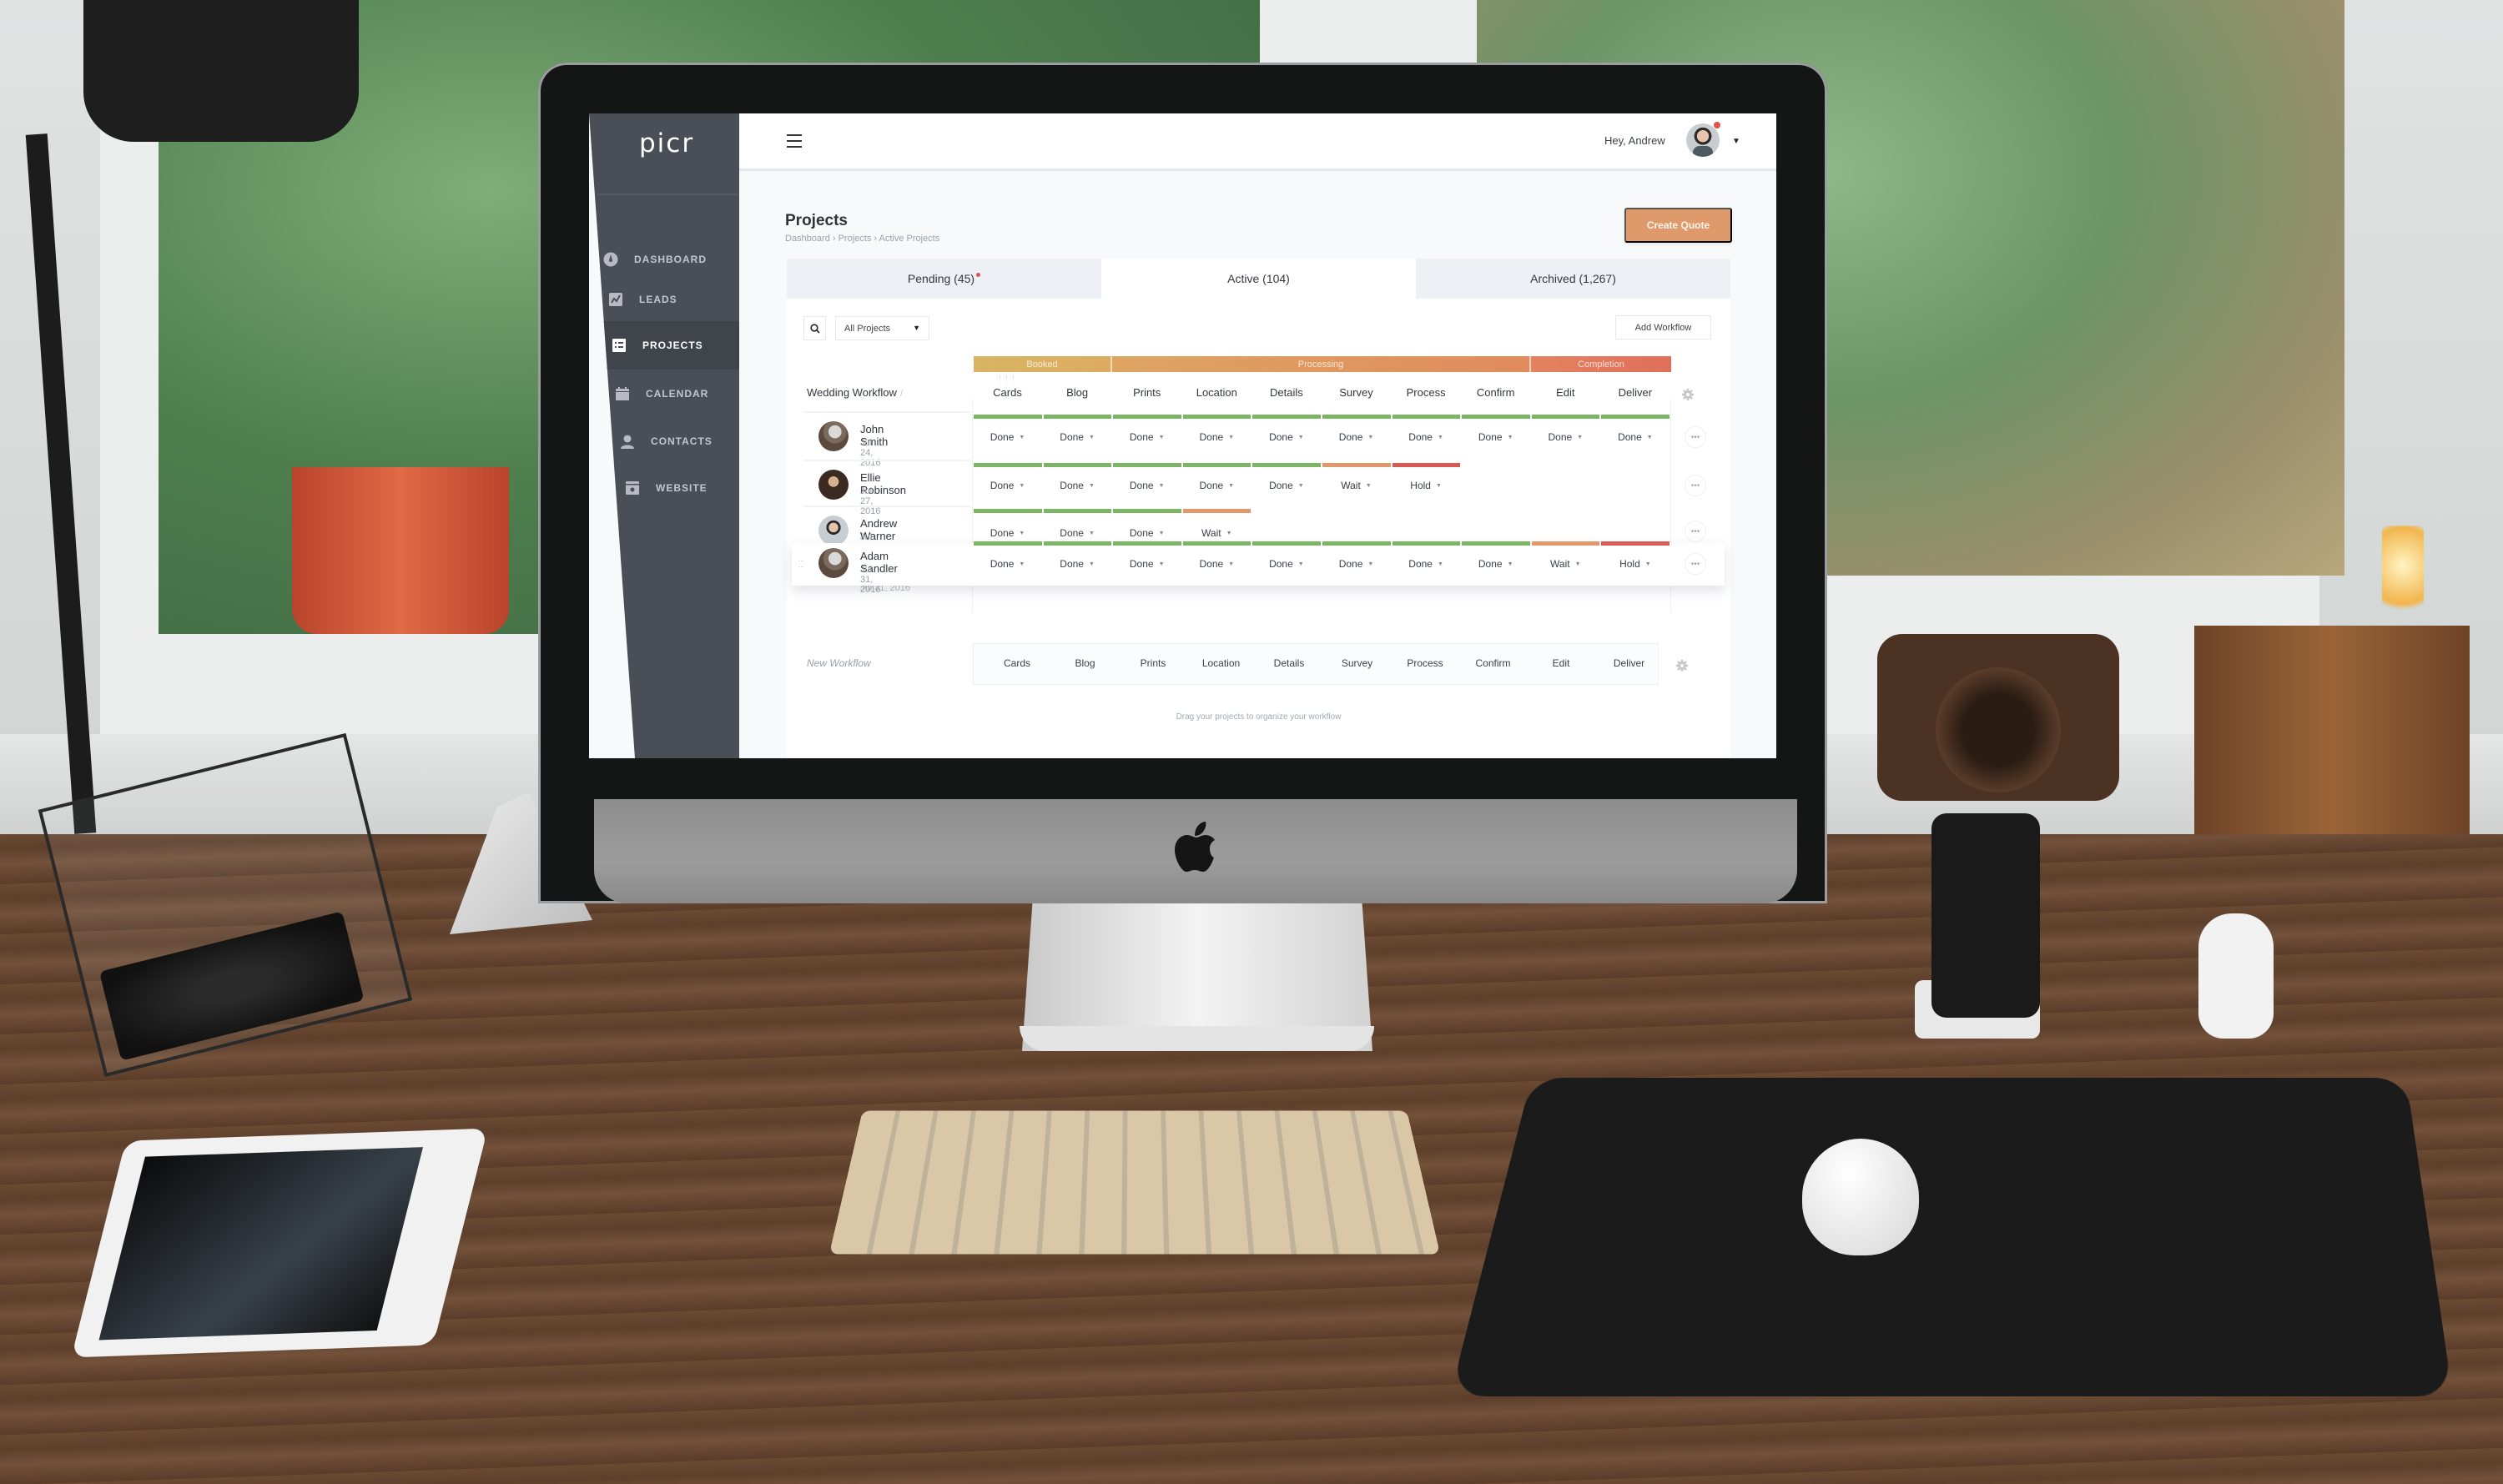 The height and width of the screenshot is (1484, 2503). What do you see at coordinates (678, 300) in the screenshot?
I see `sidebar-item-leads: LEADS` at bounding box center [678, 300].